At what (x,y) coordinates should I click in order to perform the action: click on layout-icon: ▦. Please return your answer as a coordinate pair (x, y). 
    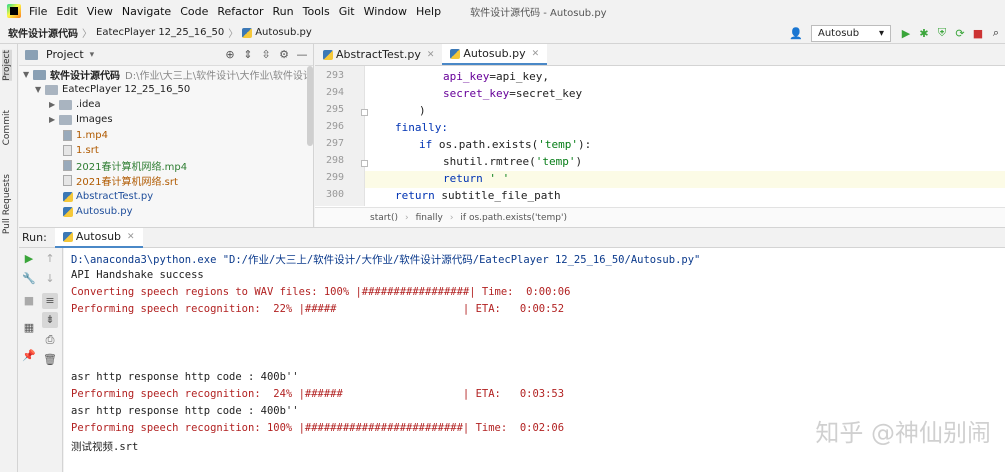
    Looking at the image, I should click on (29, 328).